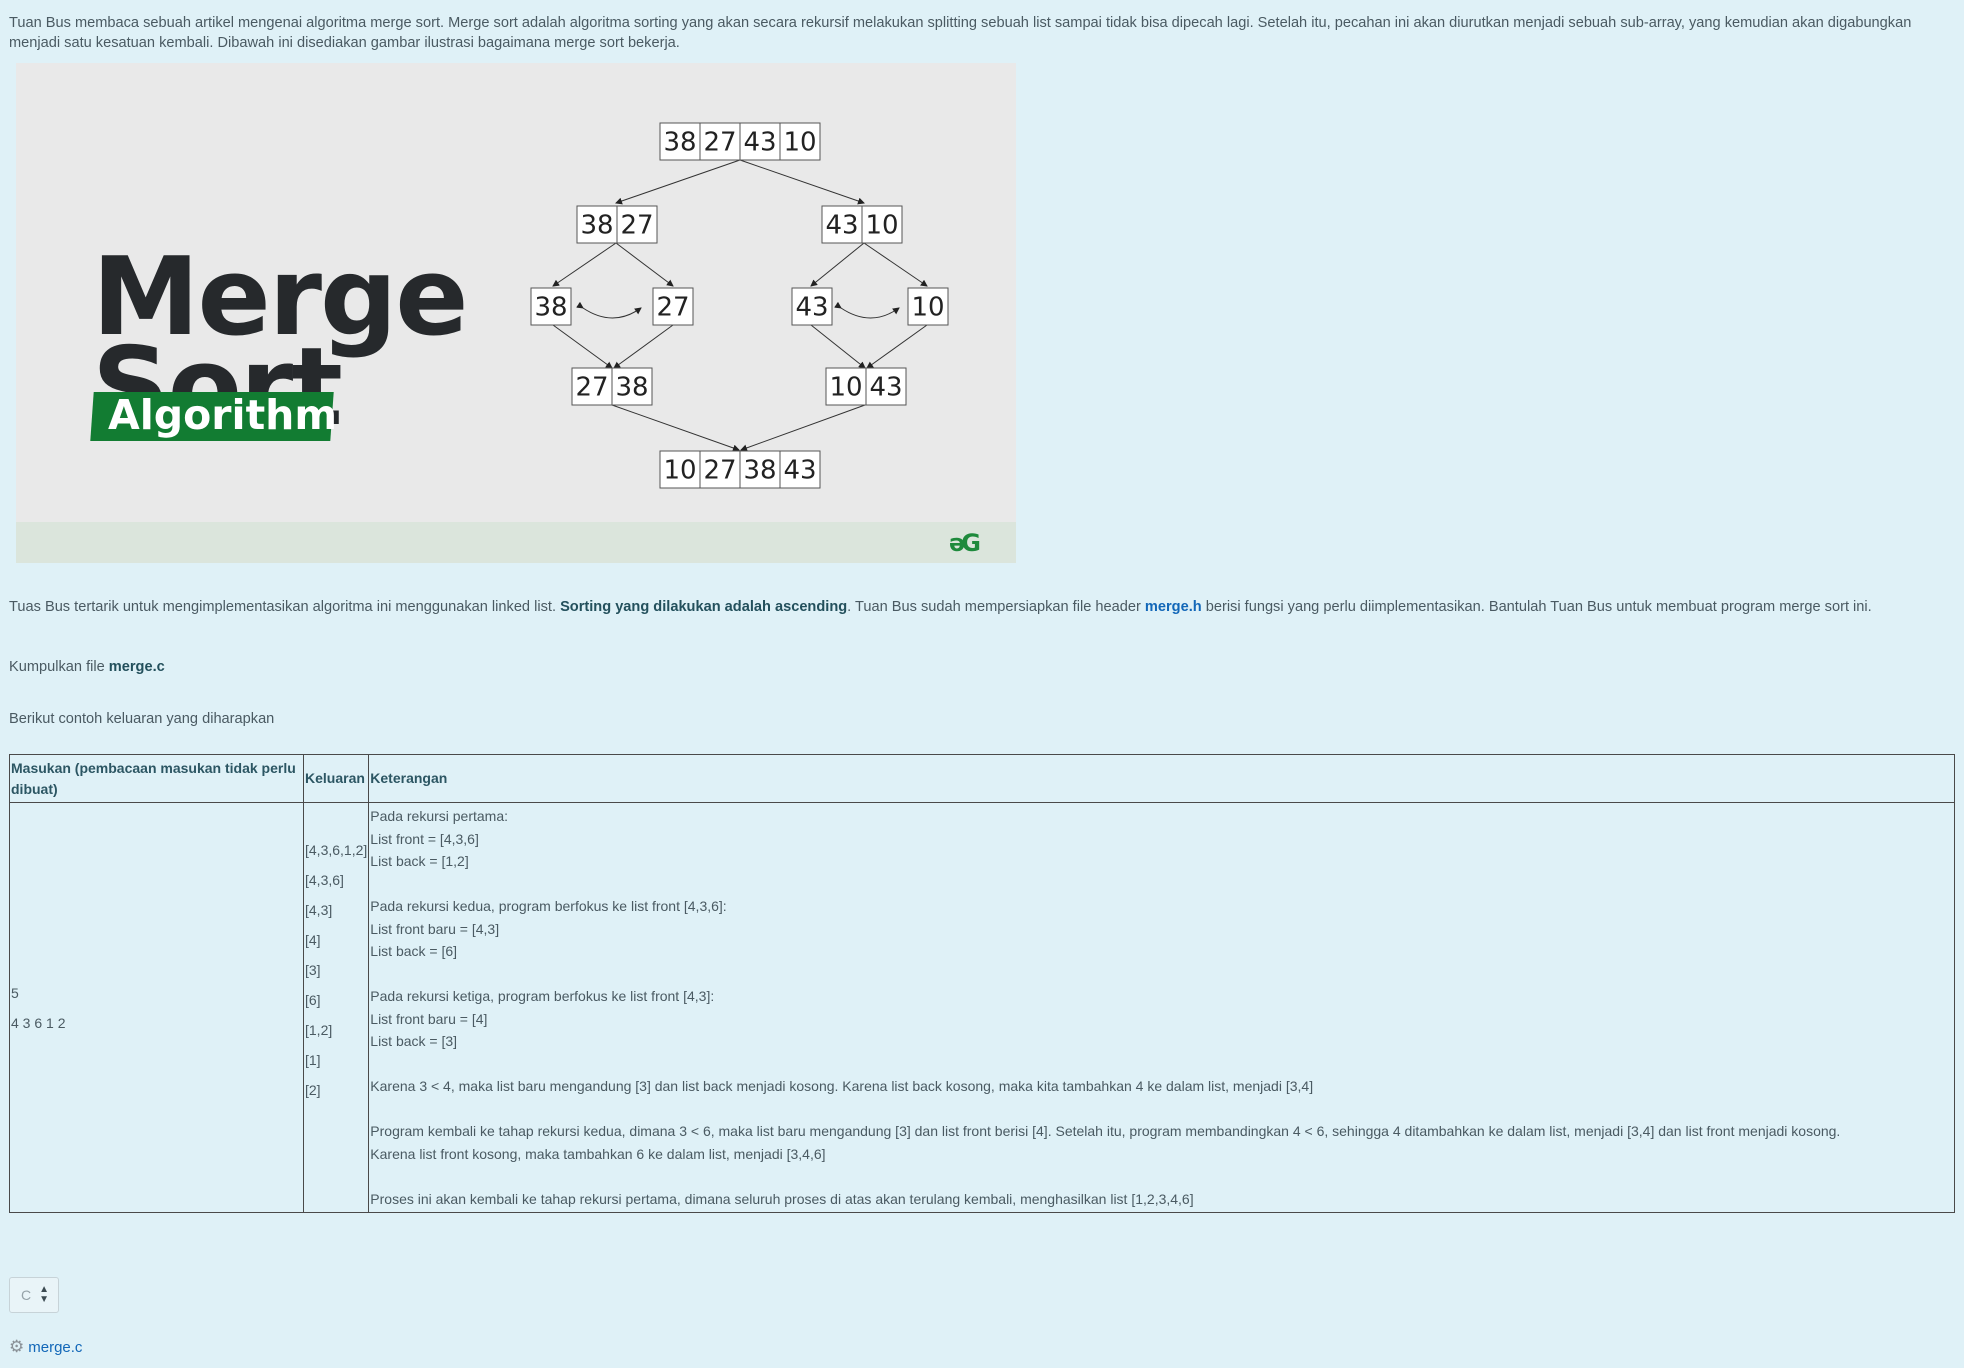 Image resolution: width=1964 pixels, height=1368 pixels. What do you see at coordinates (17, 1346) in the screenshot?
I see `gear-icon: ⚙` at bounding box center [17, 1346].